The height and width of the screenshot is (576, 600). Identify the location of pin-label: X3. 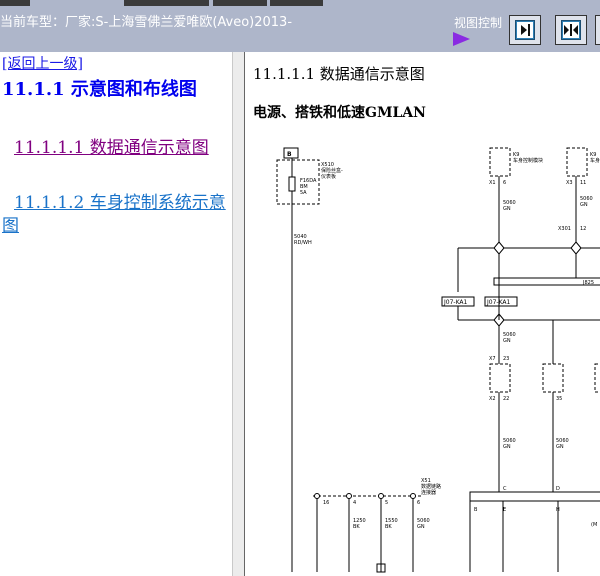
(569, 183).